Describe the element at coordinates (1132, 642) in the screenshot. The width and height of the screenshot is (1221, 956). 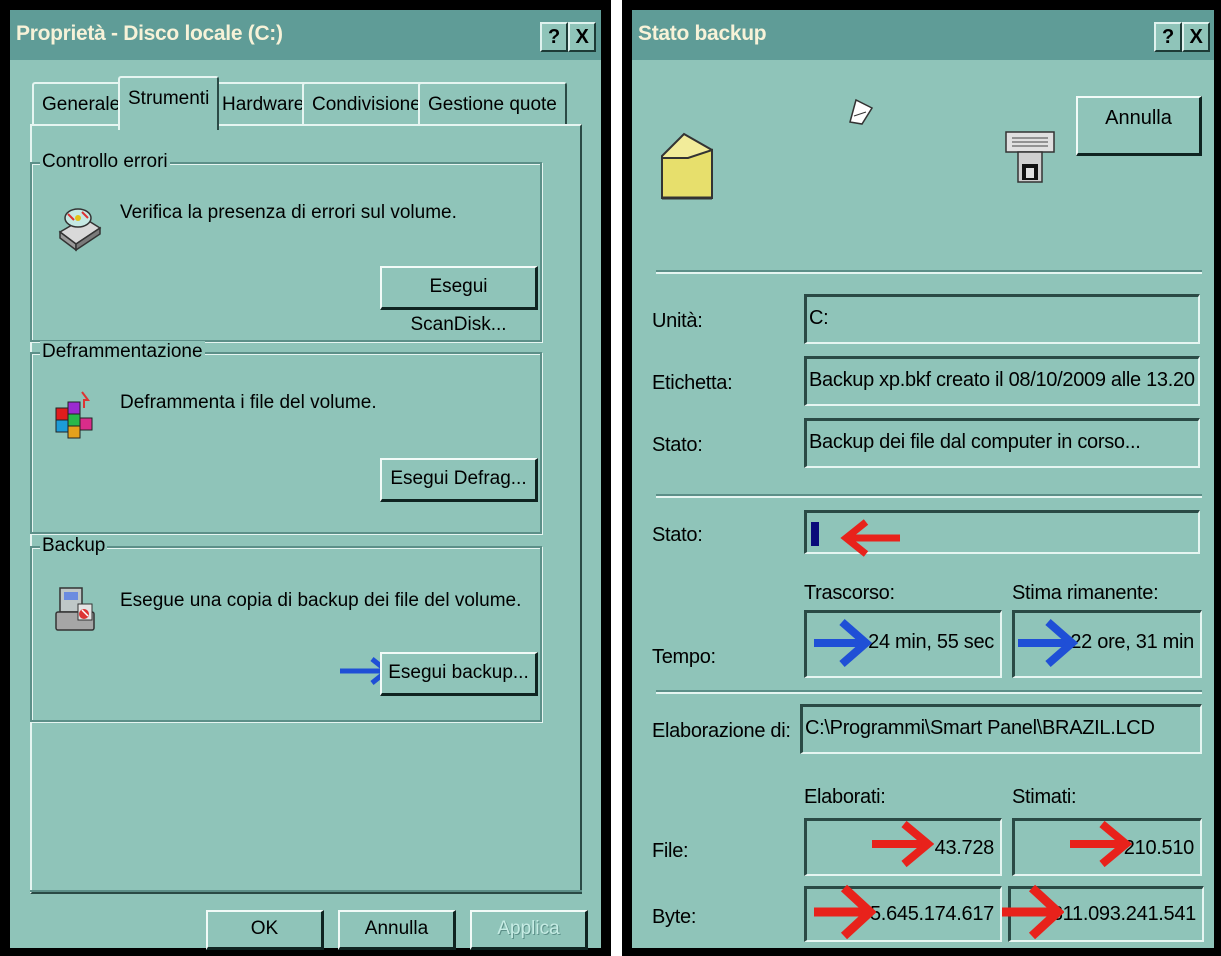
I see `remaining-value: 22 ore, 31 min` at that location.